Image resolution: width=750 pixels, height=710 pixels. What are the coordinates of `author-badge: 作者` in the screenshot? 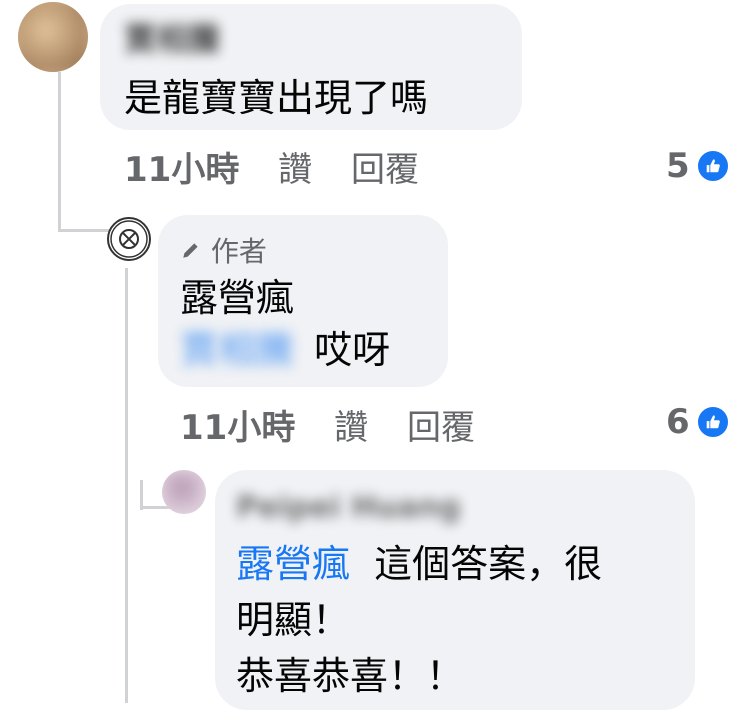 It's located at (223, 250).